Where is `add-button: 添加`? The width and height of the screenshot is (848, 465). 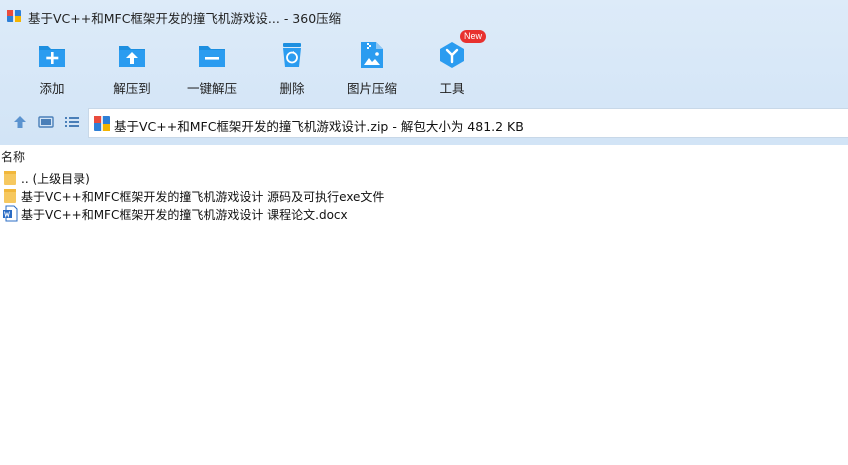 add-button: 添加 is located at coordinates (52, 67).